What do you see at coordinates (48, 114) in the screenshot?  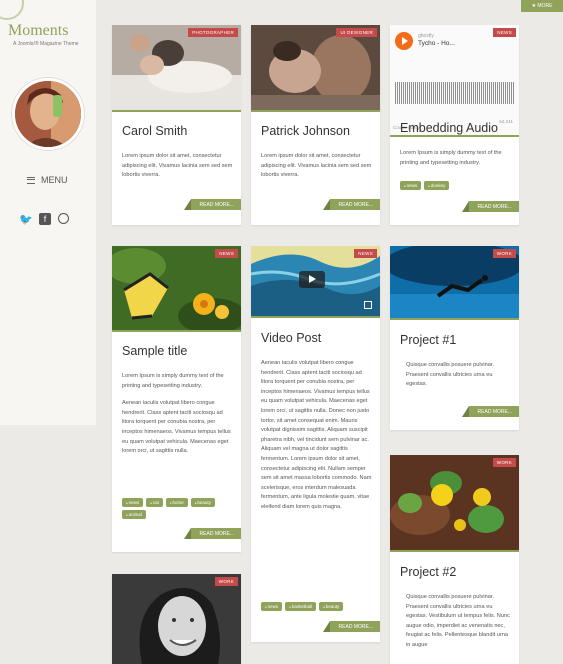 I see `author-avatar` at bounding box center [48, 114].